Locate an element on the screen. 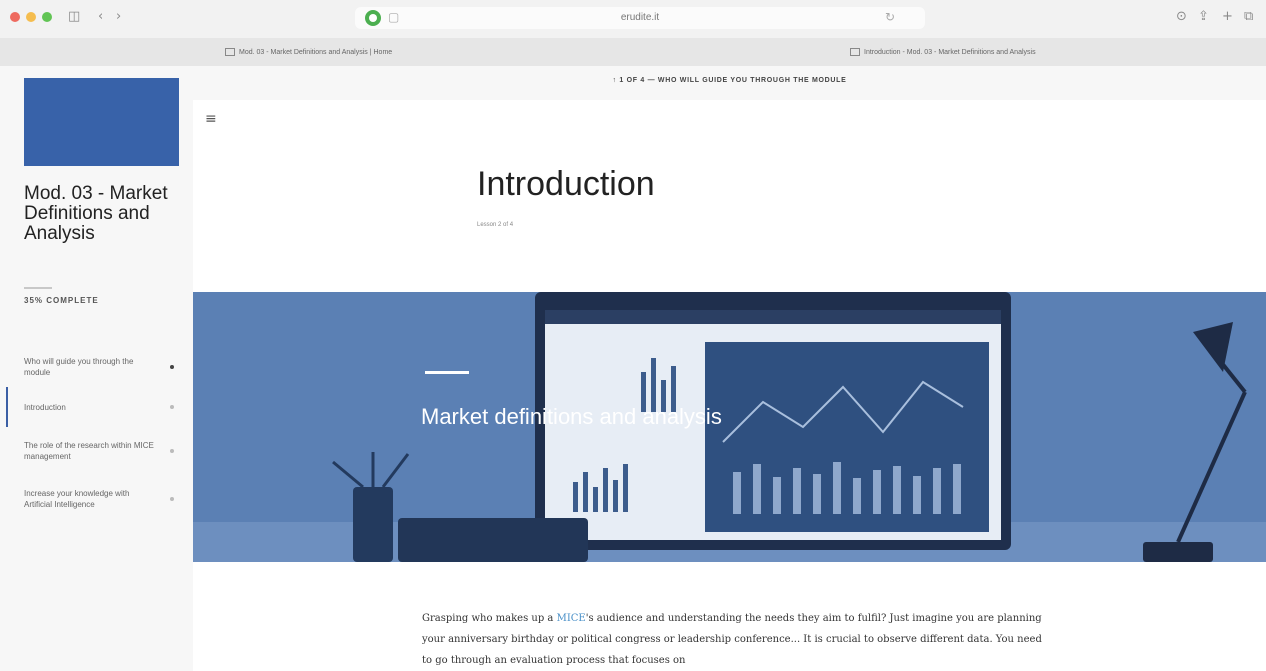 Image resolution: width=1266 pixels, height=671 pixels. address-bar: ▢ erudite.it ↻ is located at coordinates (640, 18).